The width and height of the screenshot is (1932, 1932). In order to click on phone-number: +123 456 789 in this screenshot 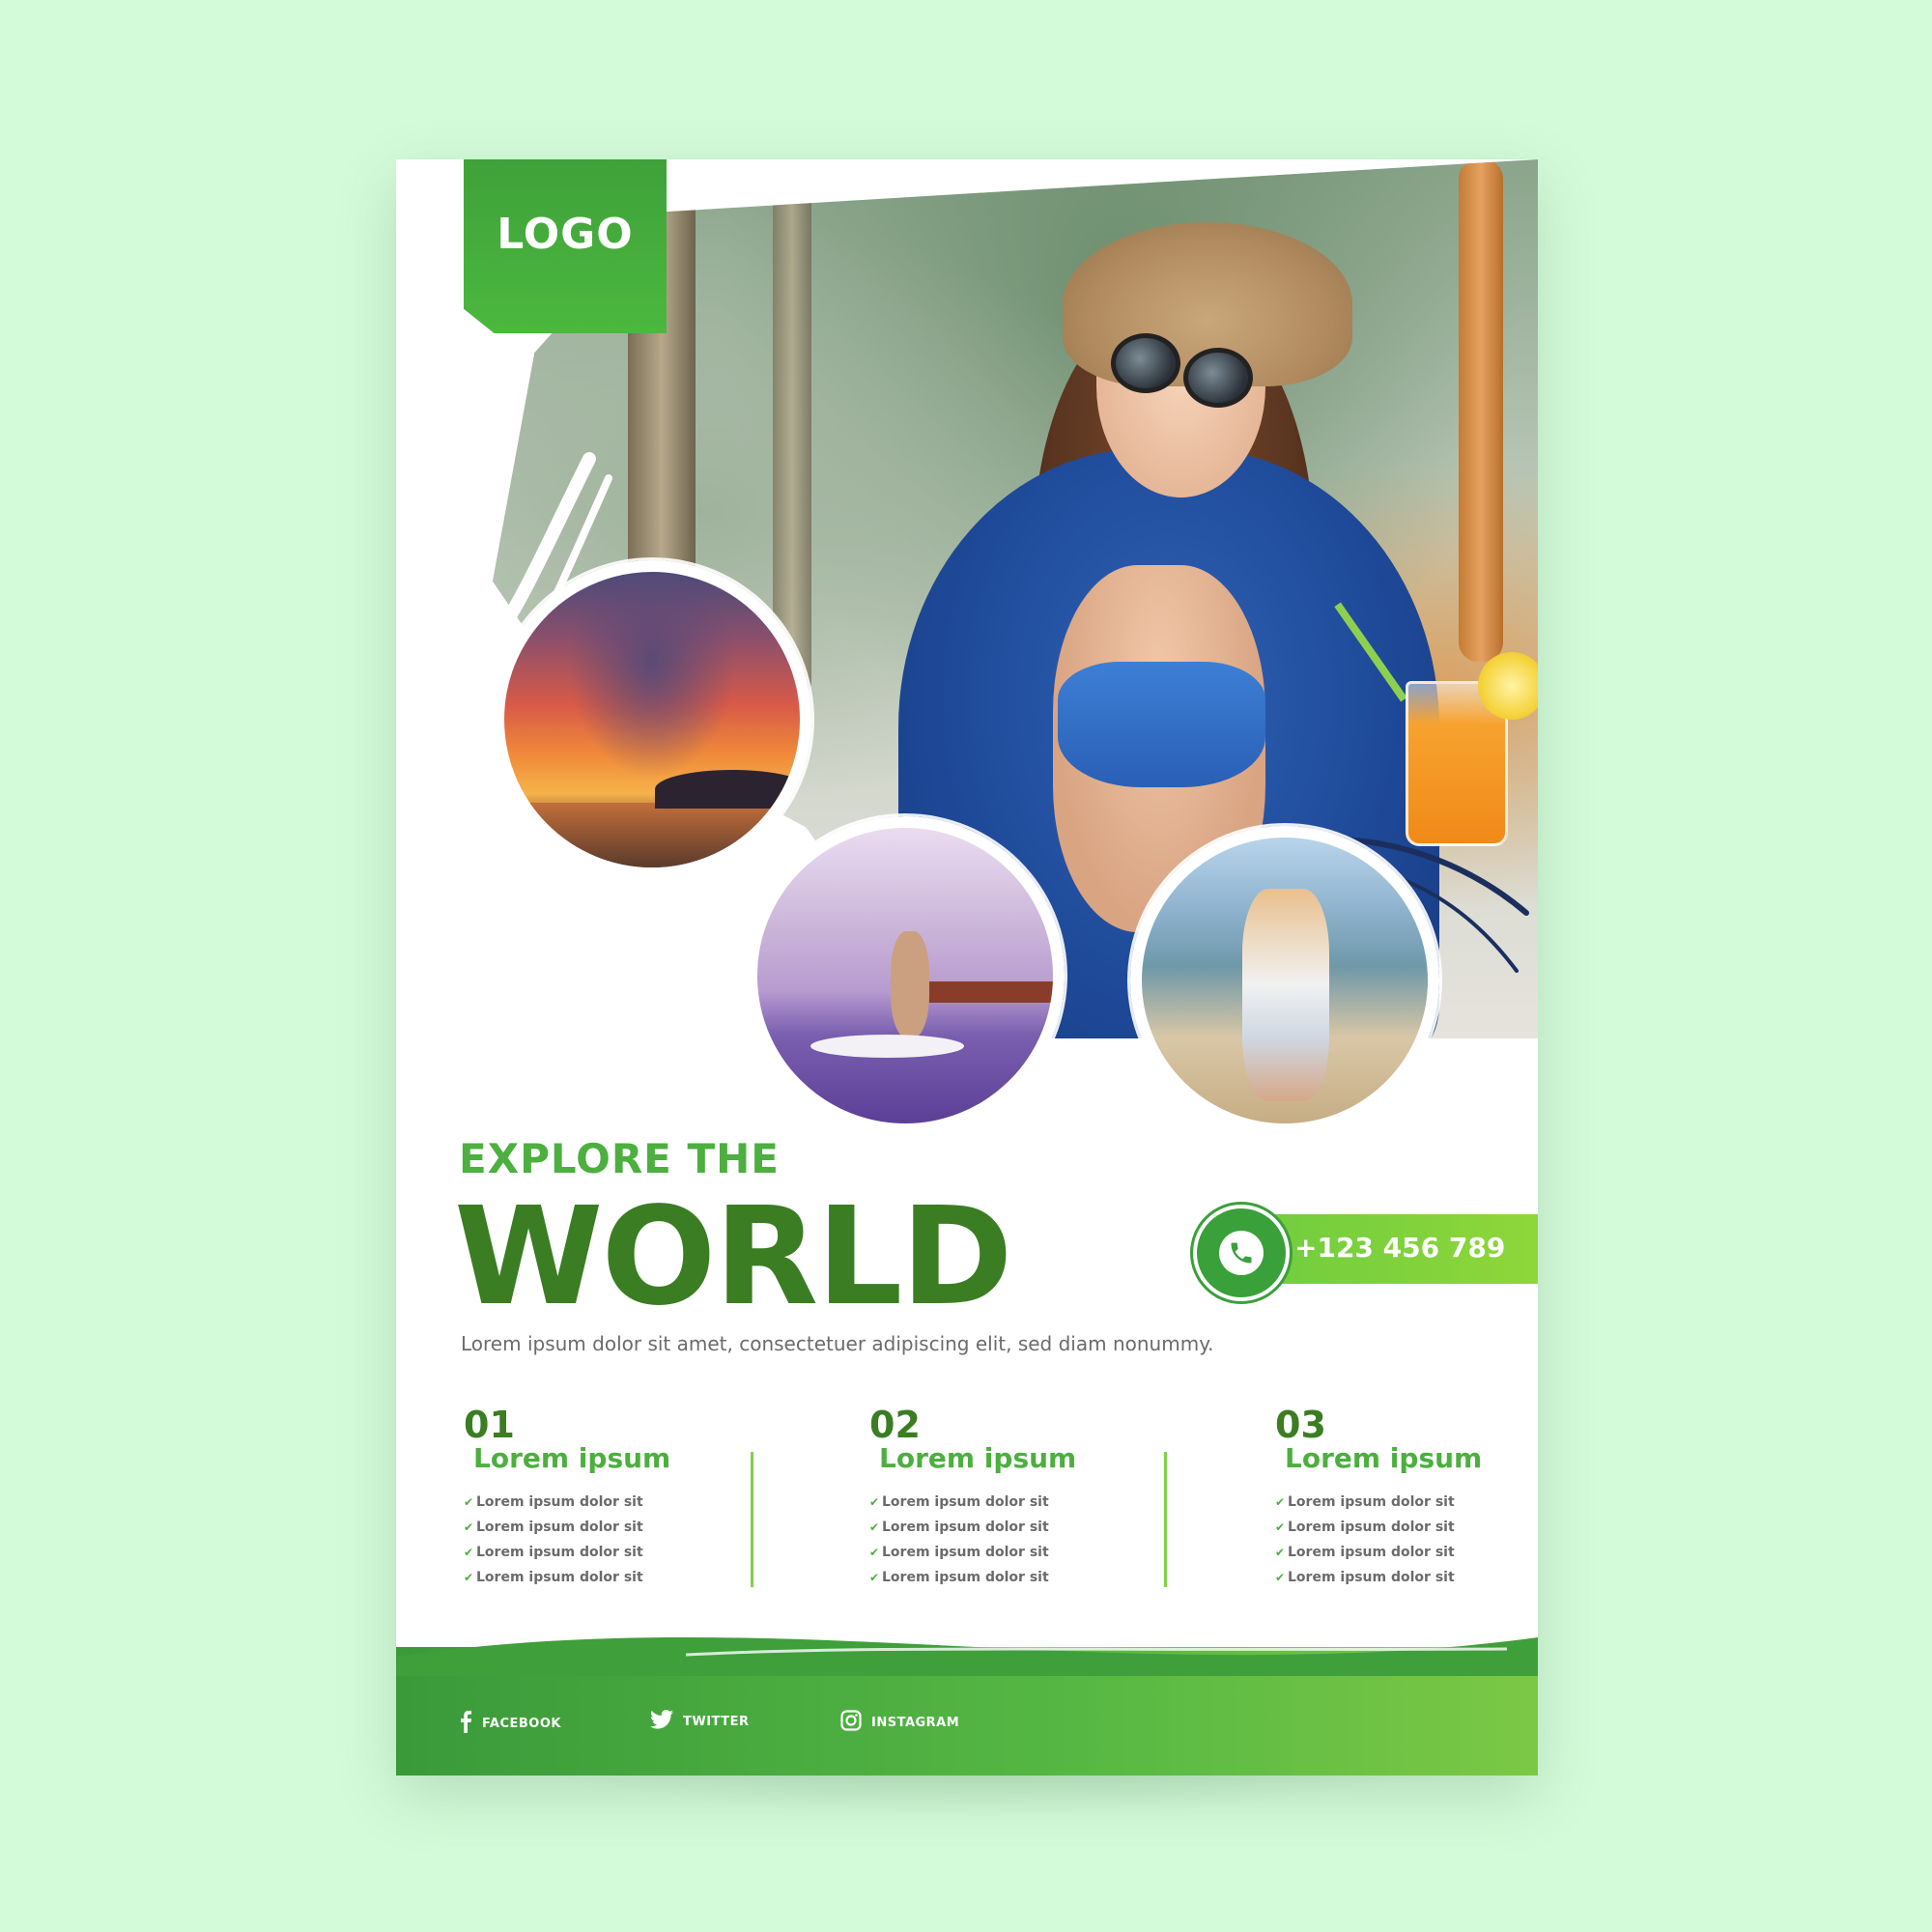, I will do `click(1399, 1248)`.